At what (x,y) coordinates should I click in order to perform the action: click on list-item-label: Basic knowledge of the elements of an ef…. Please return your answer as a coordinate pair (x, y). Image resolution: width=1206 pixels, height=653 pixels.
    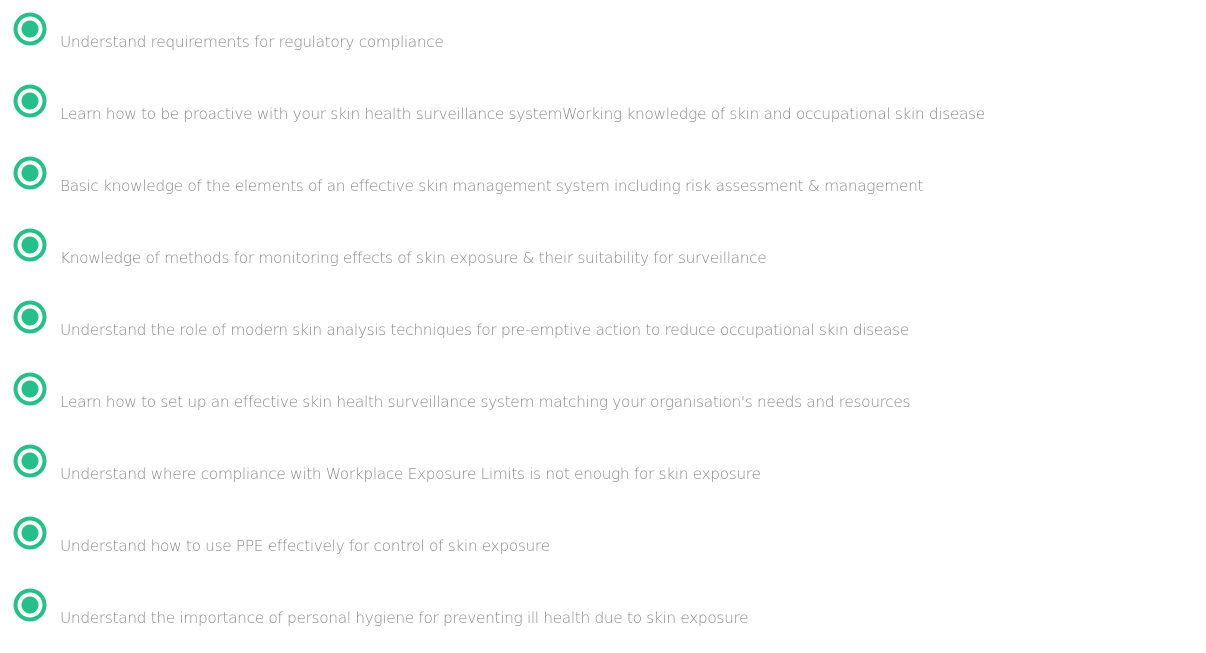
    Looking at the image, I should click on (492, 186).